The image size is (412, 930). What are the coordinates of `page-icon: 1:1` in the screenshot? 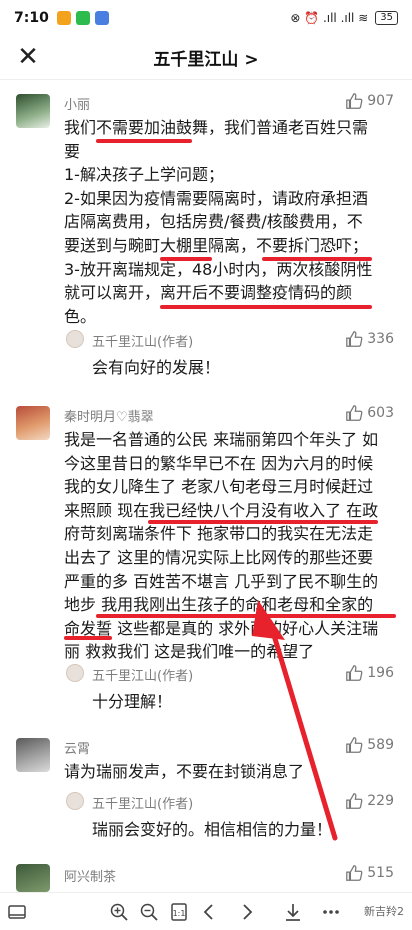 It's located at (179, 912).